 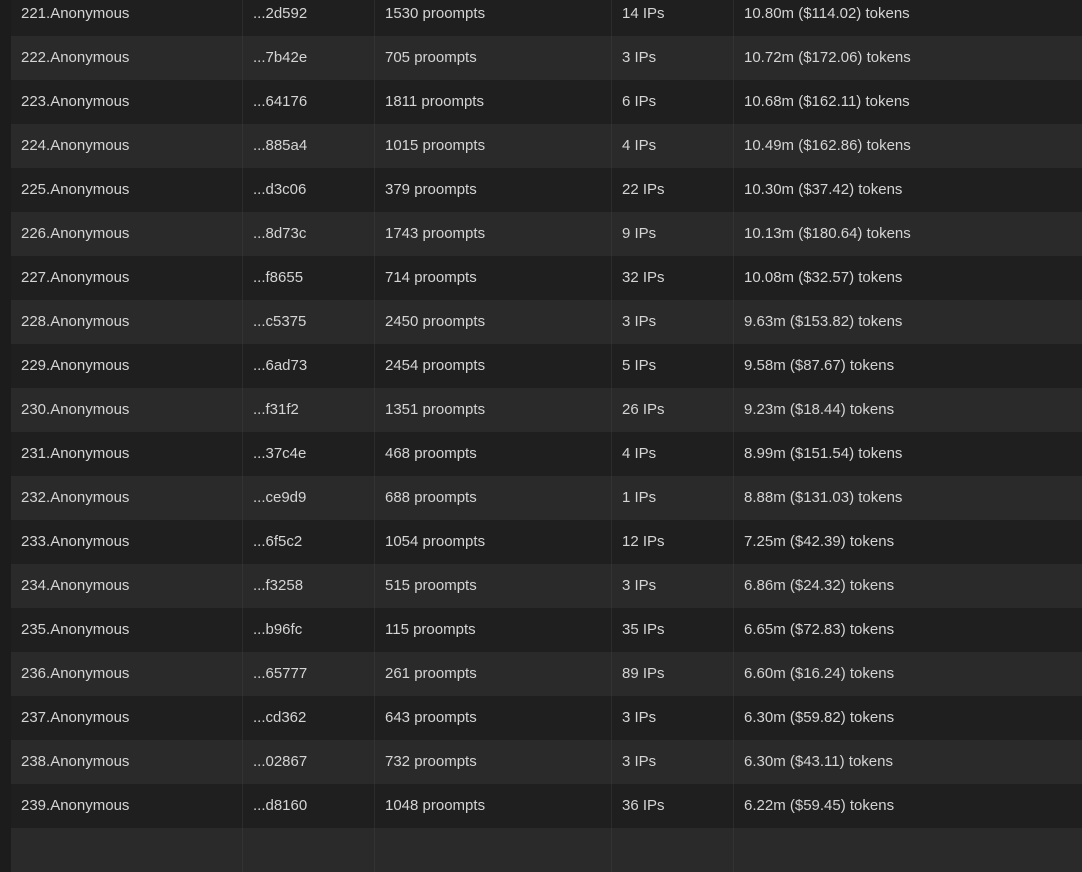 I want to click on user-name-cell: 223.Anonymous, so click(x=75, y=101).